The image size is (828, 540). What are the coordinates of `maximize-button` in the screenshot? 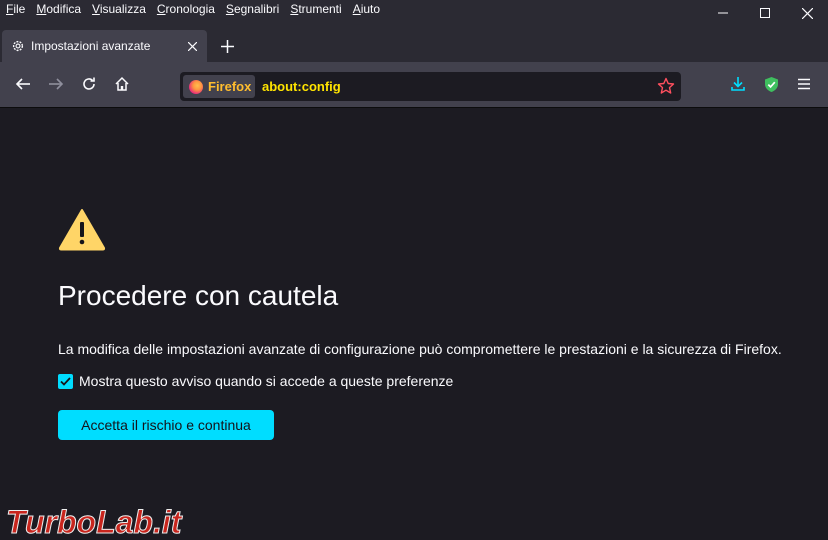 It's located at (765, 13).